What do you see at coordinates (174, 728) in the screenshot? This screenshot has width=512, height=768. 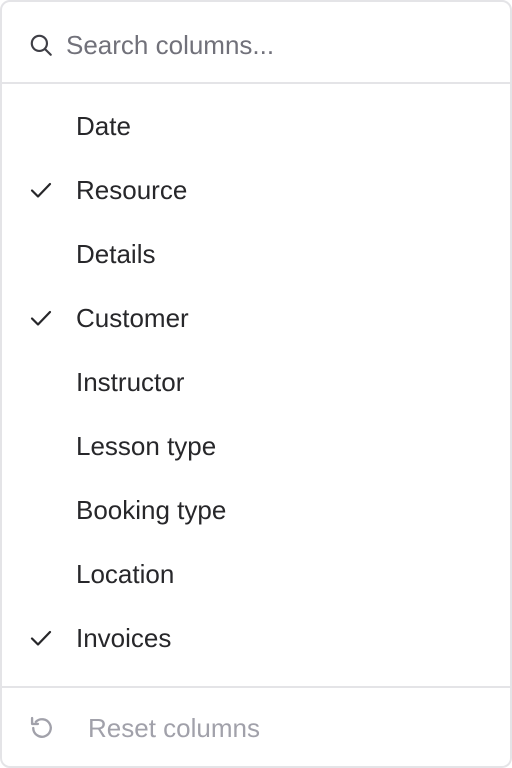 I see `reset-columns-label: Reset columns` at bounding box center [174, 728].